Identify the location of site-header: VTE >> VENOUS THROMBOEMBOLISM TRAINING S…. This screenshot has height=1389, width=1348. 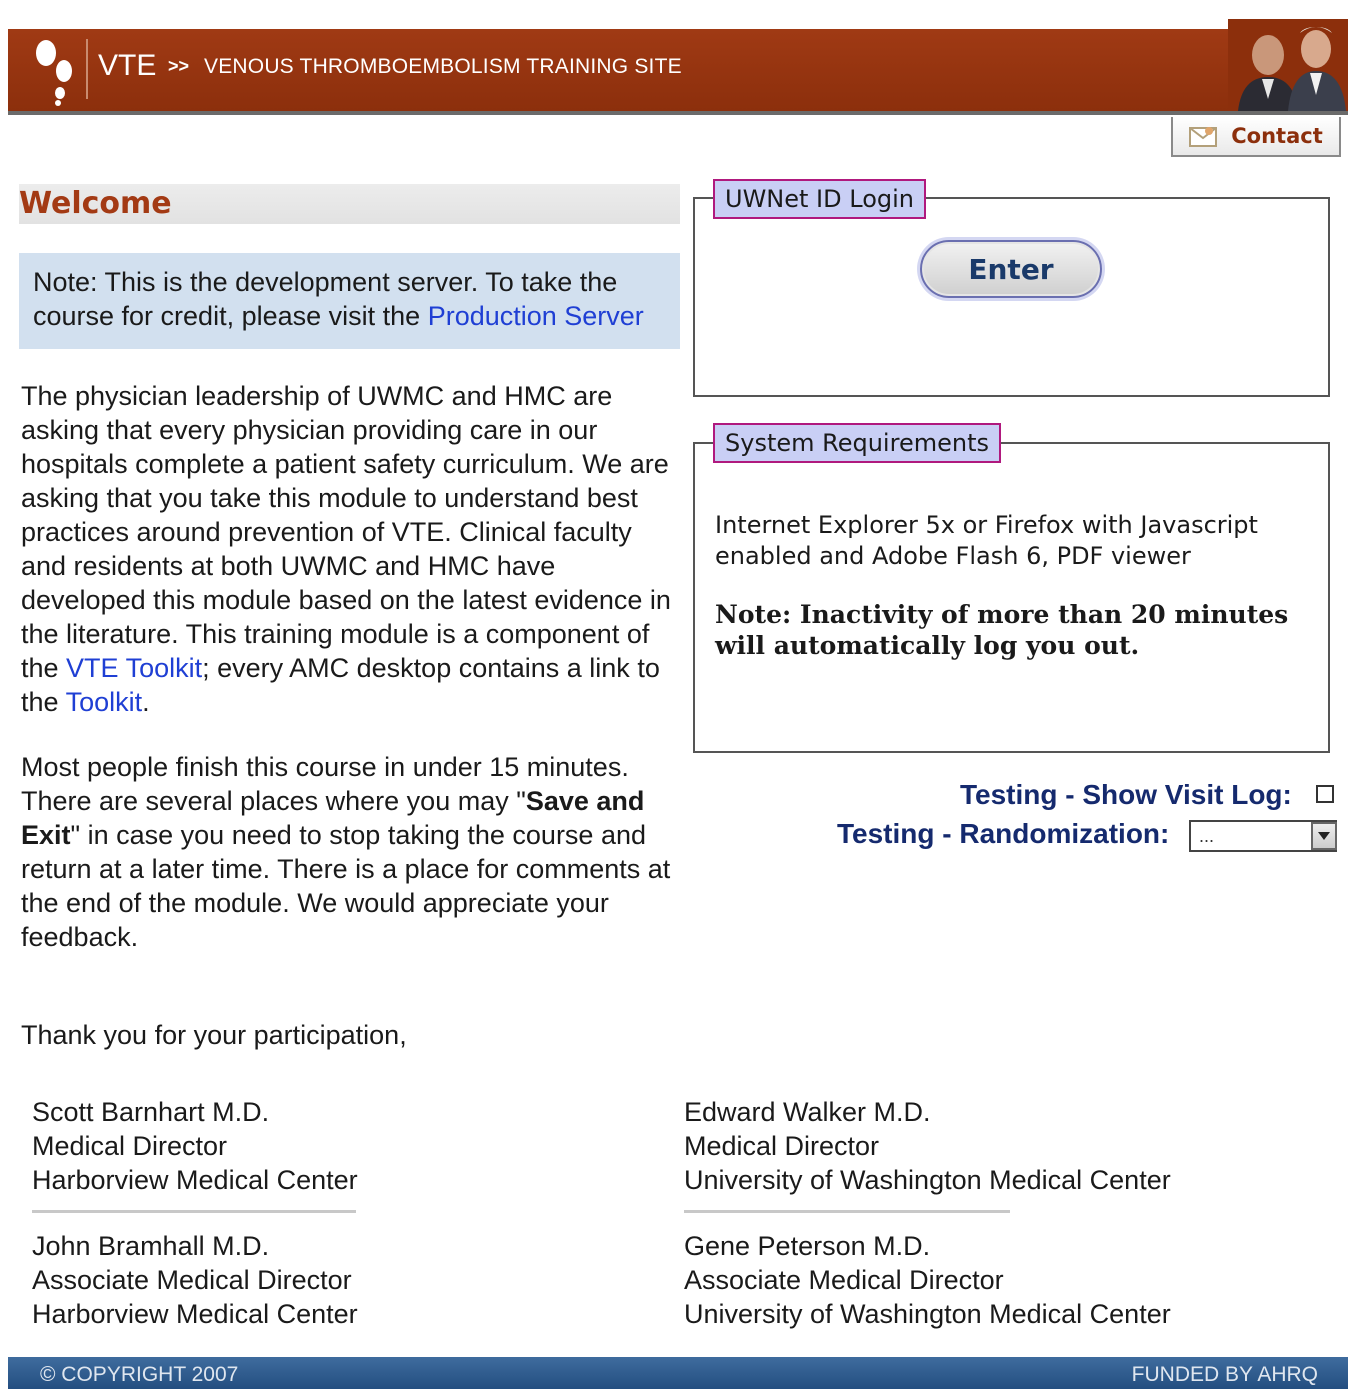
(678, 67).